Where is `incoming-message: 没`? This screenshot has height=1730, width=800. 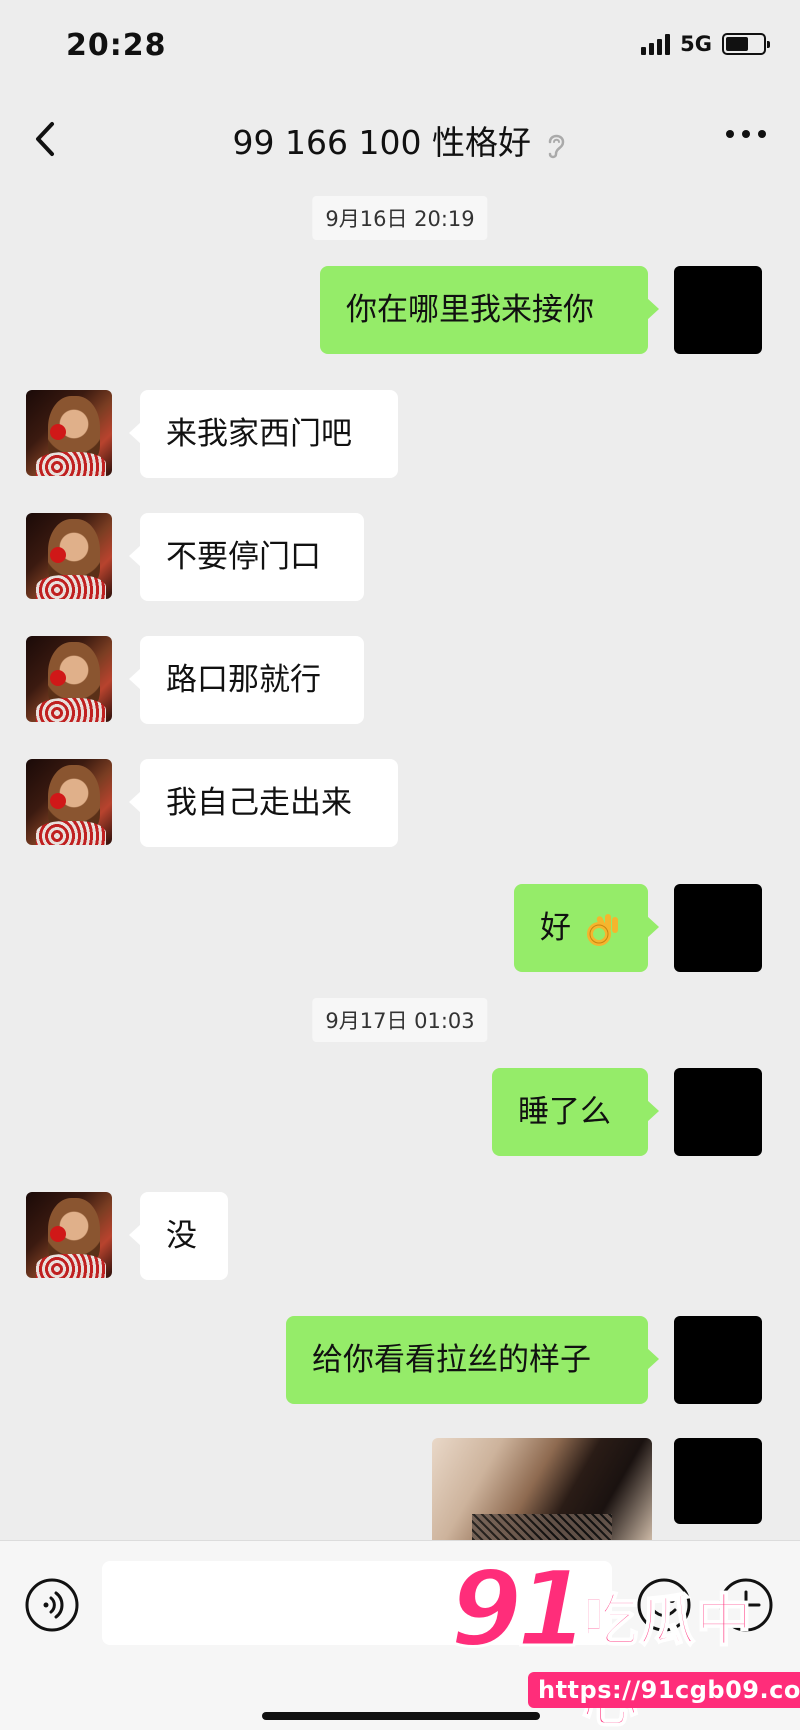 incoming-message: 没 is located at coordinates (178, 1236).